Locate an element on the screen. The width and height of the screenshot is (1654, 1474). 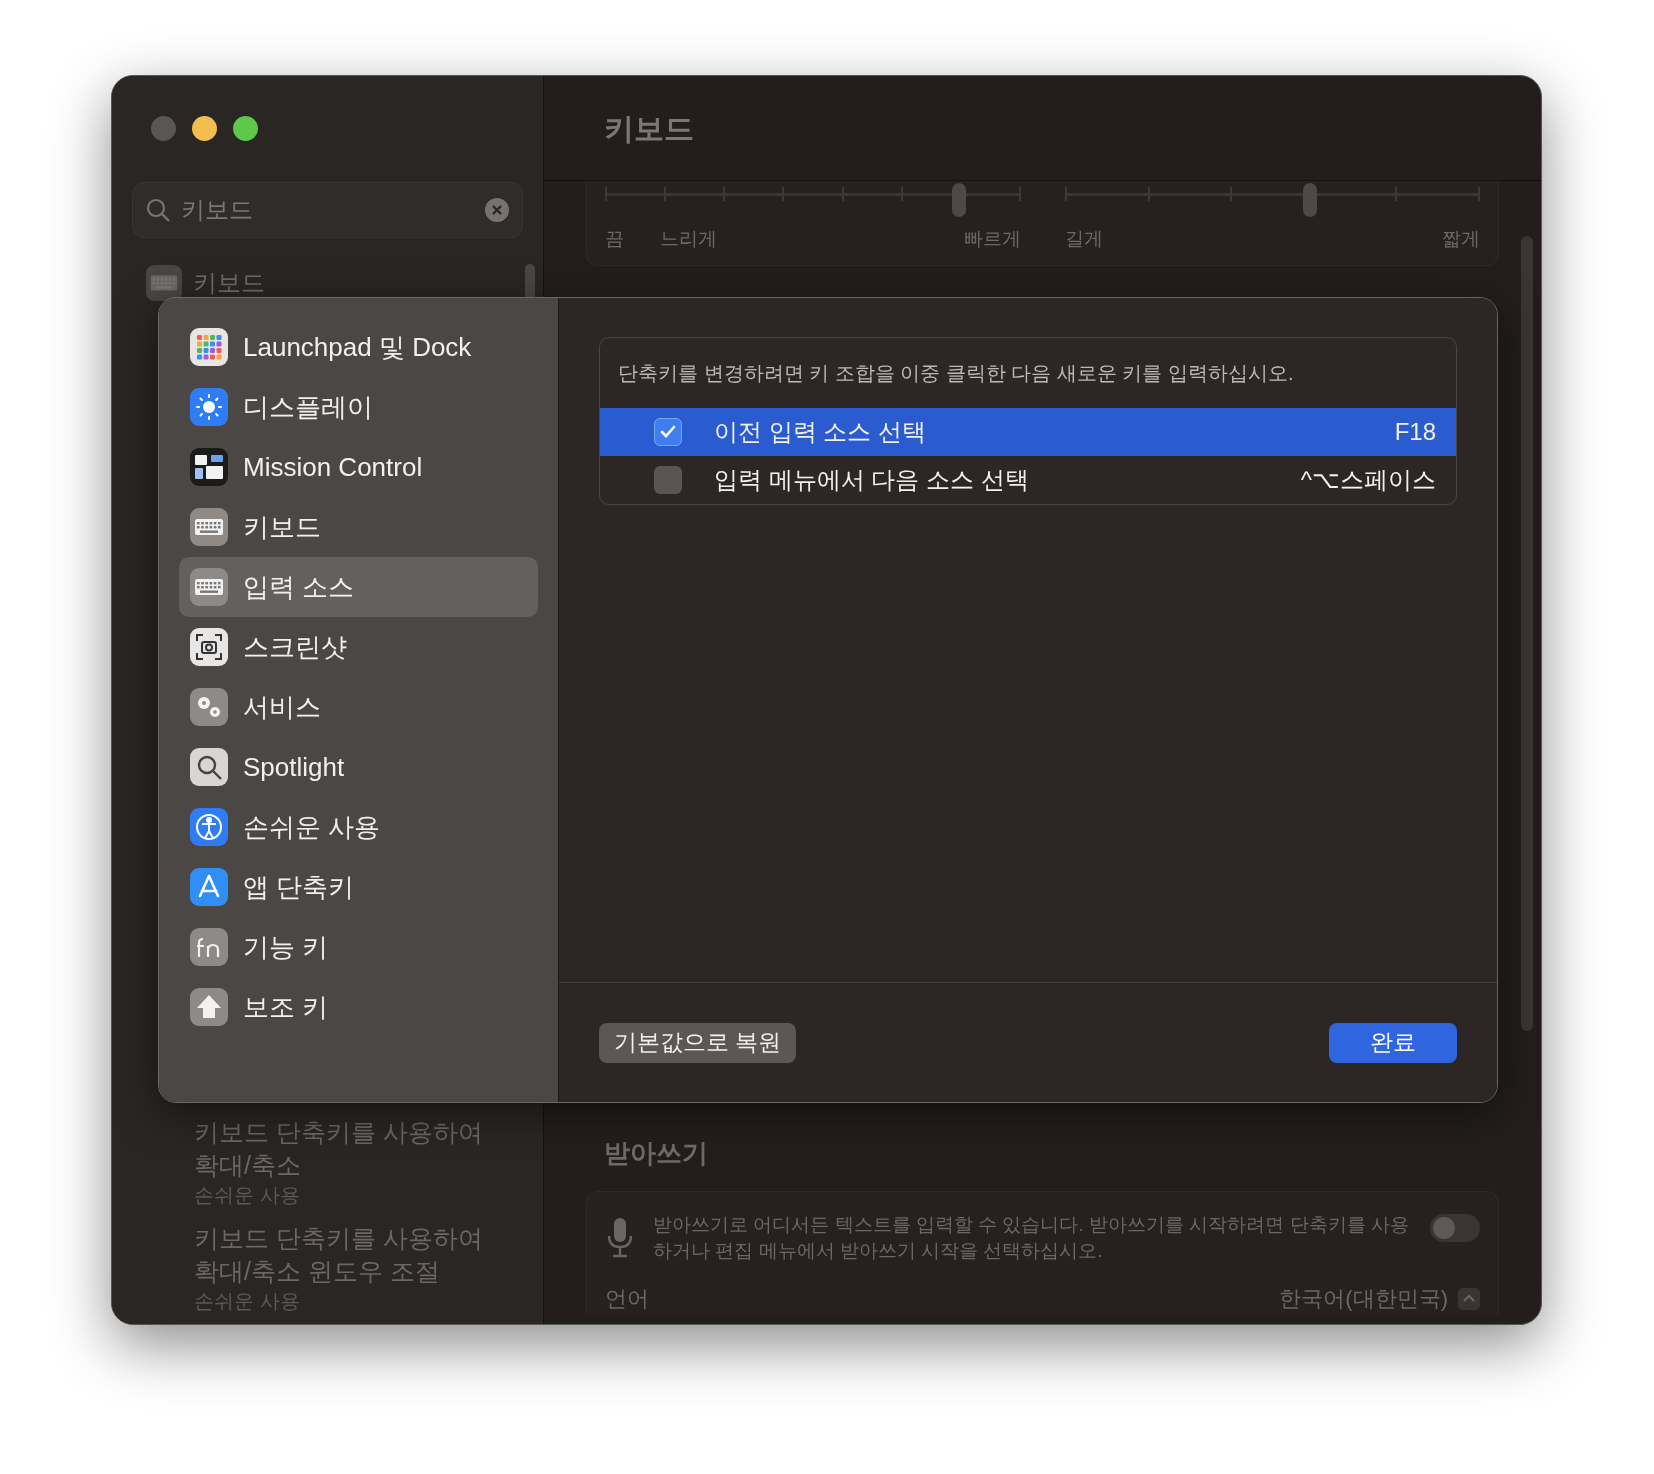
category-item: 서비스 is located at coordinates (358, 707).